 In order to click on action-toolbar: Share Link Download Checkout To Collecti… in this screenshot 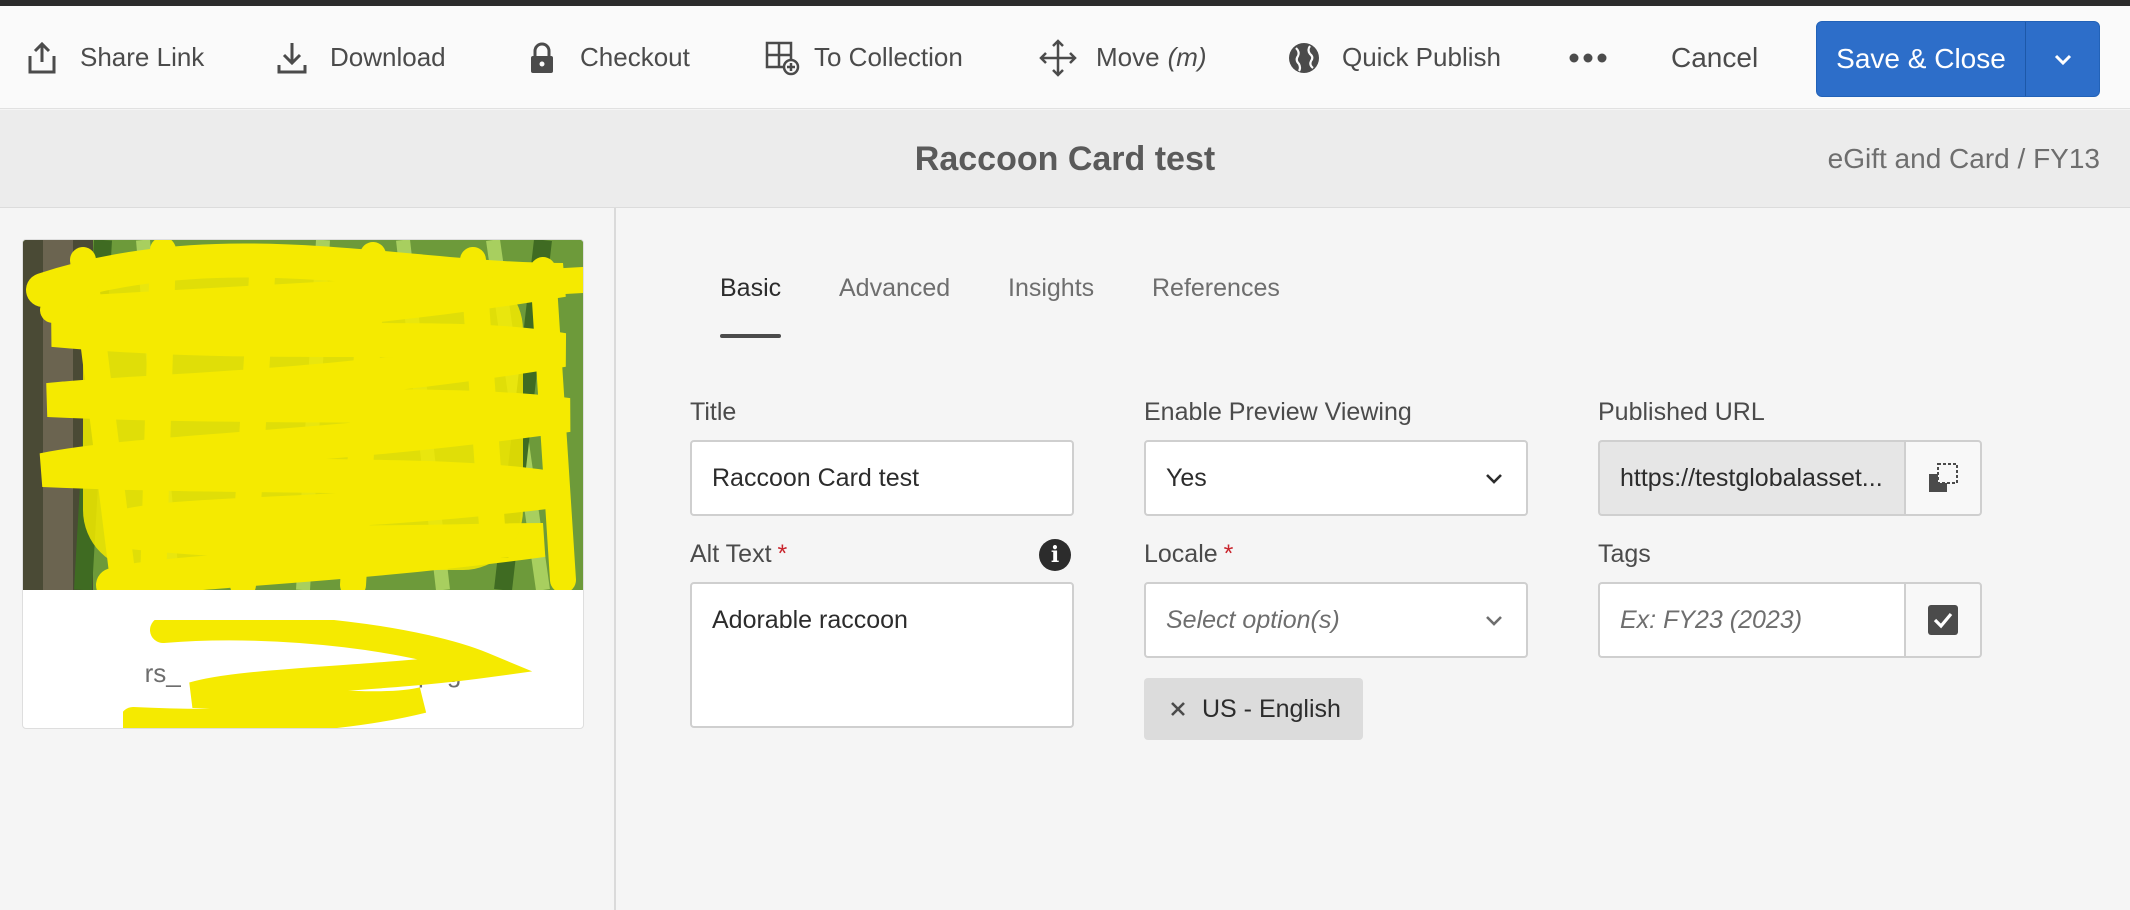, I will do `click(1065, 57)`.